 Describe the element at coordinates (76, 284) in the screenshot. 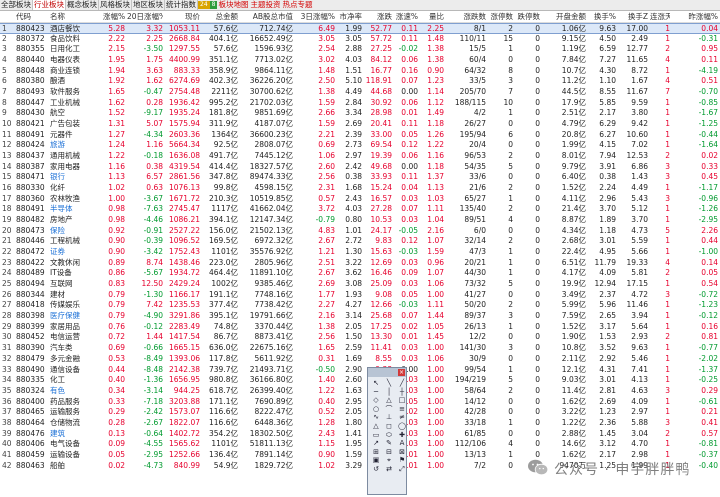

I see `sector-name: 互联网` at that location.